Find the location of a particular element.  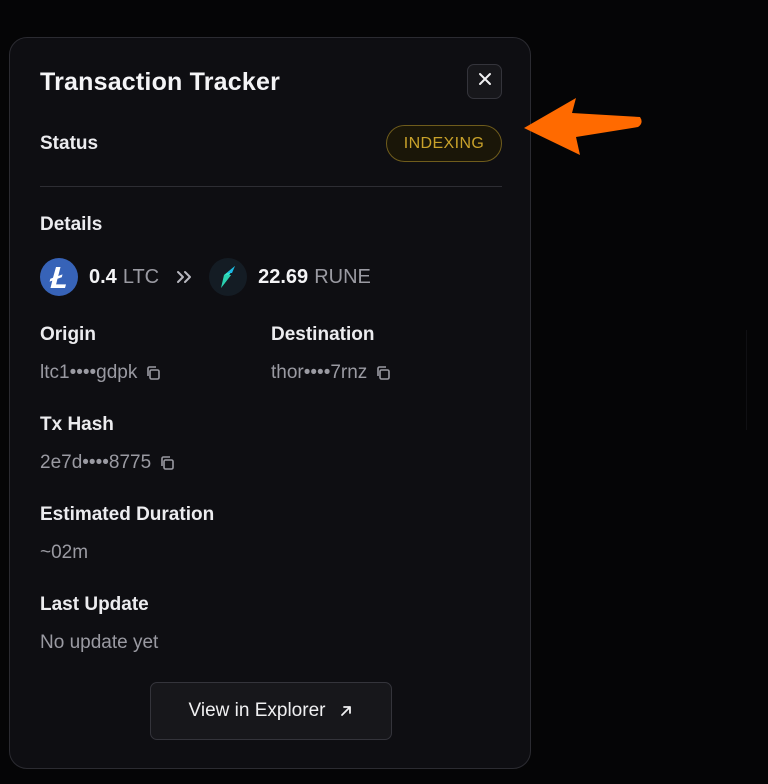

last-update-label: Last Update is located at coordinates (94, 604).